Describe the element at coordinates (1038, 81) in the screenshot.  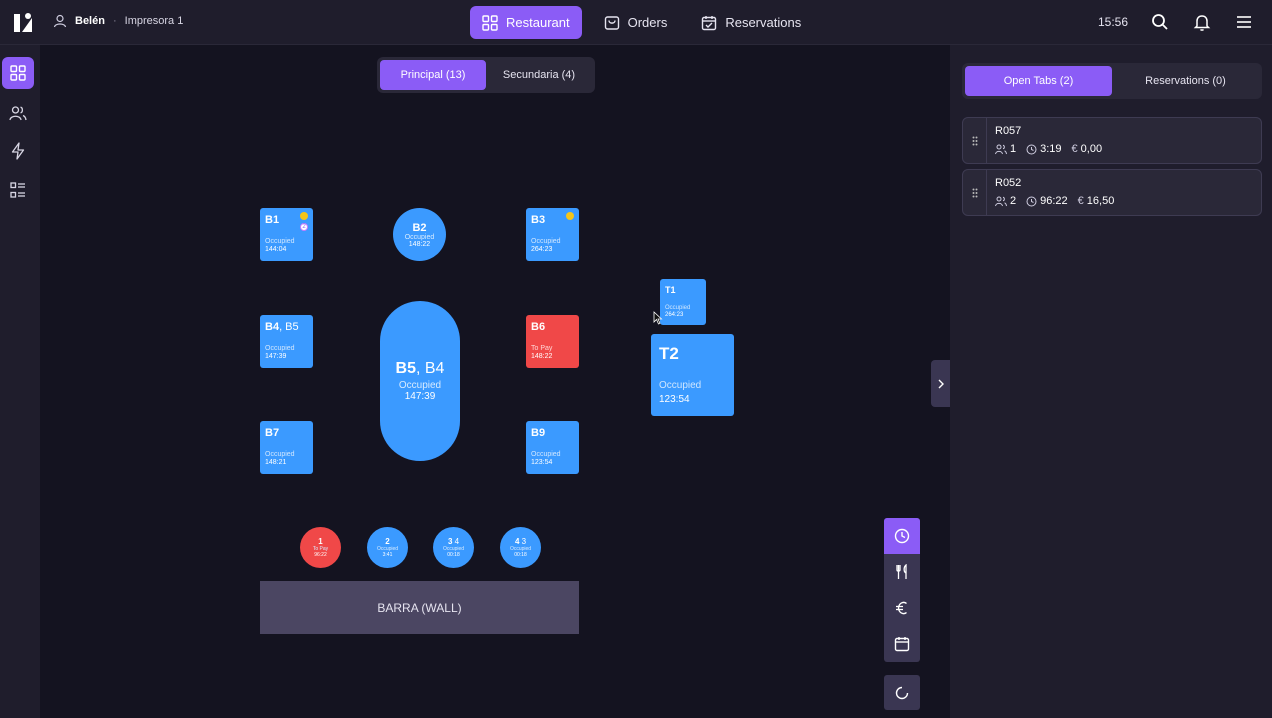
I see `tab-open-tabs: Open Tabs (2)` at that location.